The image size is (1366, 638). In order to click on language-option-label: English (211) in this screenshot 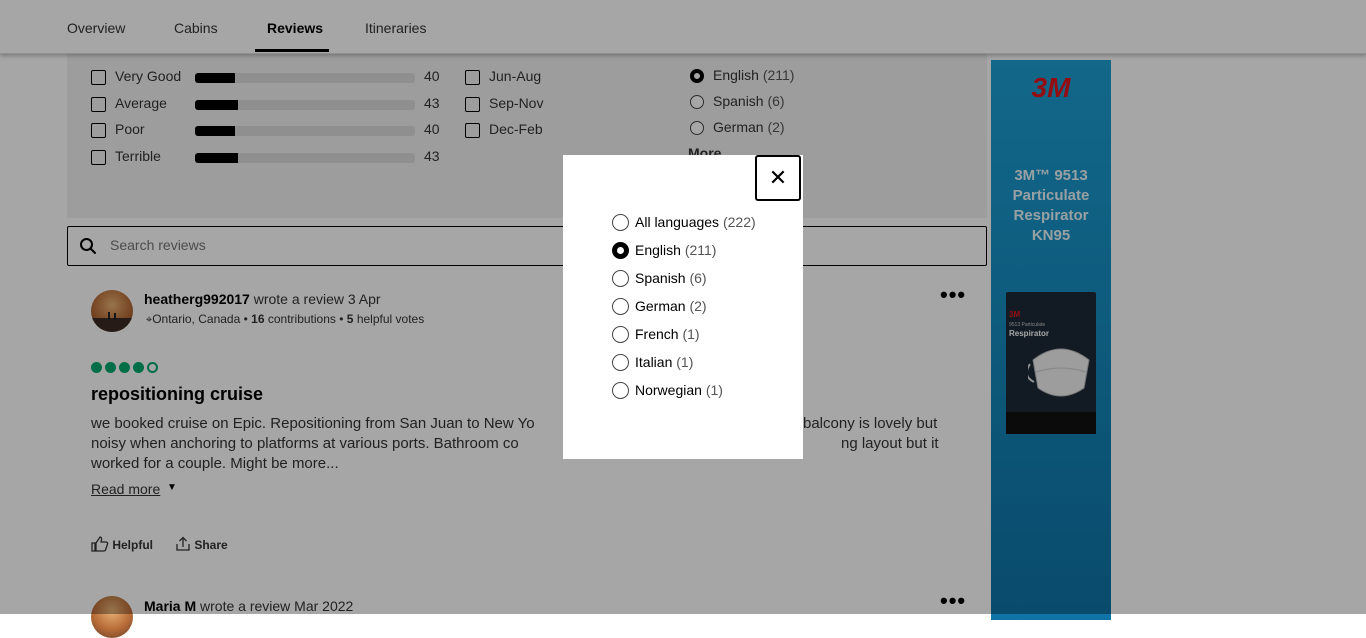, I will do `click(675, 252)`.